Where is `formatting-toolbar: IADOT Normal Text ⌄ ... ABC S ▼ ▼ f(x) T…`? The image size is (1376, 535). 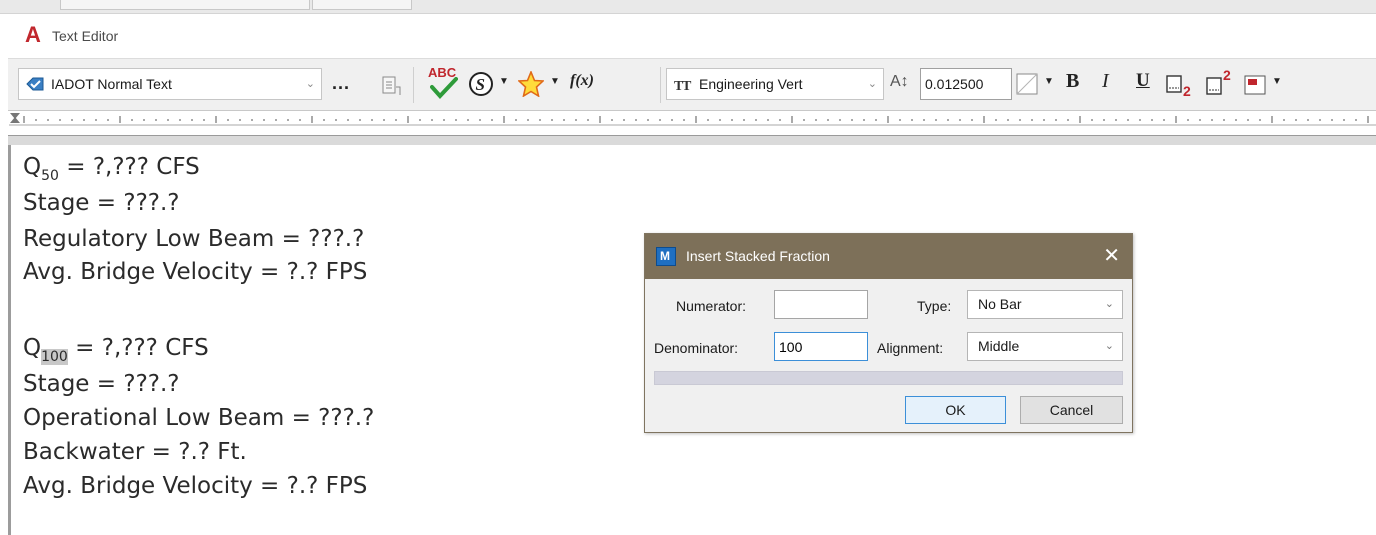 formatting-toolbar: IADOT Normal Text ⌄ ... ABC S ▼ ▼ f(x) T… is located at coordinates (692, 84).